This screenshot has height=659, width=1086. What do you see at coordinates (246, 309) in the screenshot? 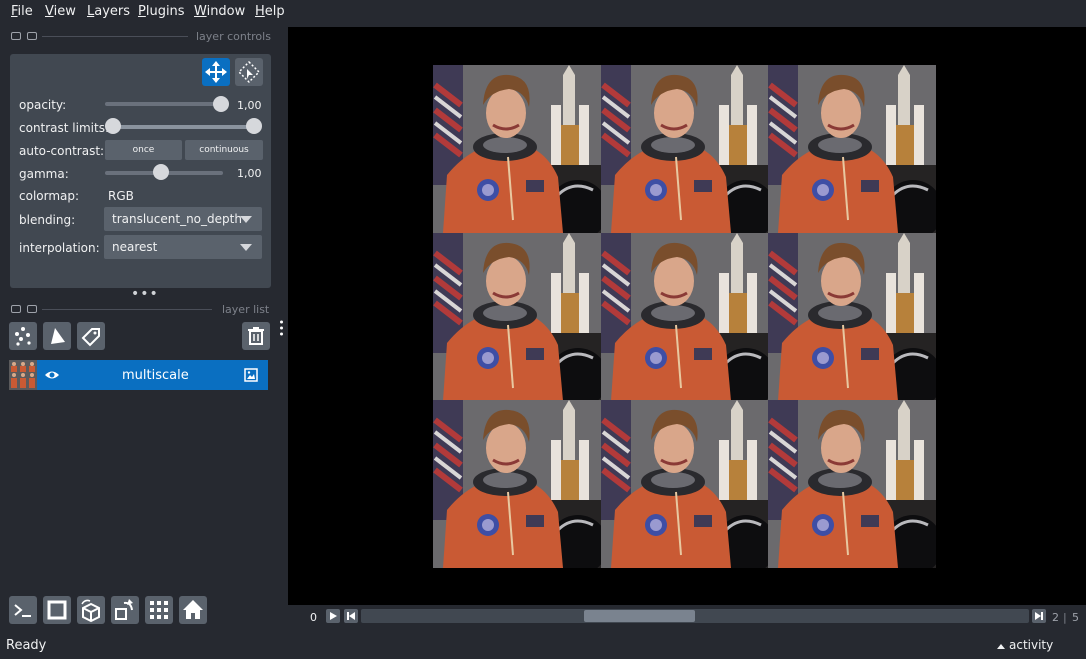
I see `layer-list-title: layer list` at bounding box center [246, 309].